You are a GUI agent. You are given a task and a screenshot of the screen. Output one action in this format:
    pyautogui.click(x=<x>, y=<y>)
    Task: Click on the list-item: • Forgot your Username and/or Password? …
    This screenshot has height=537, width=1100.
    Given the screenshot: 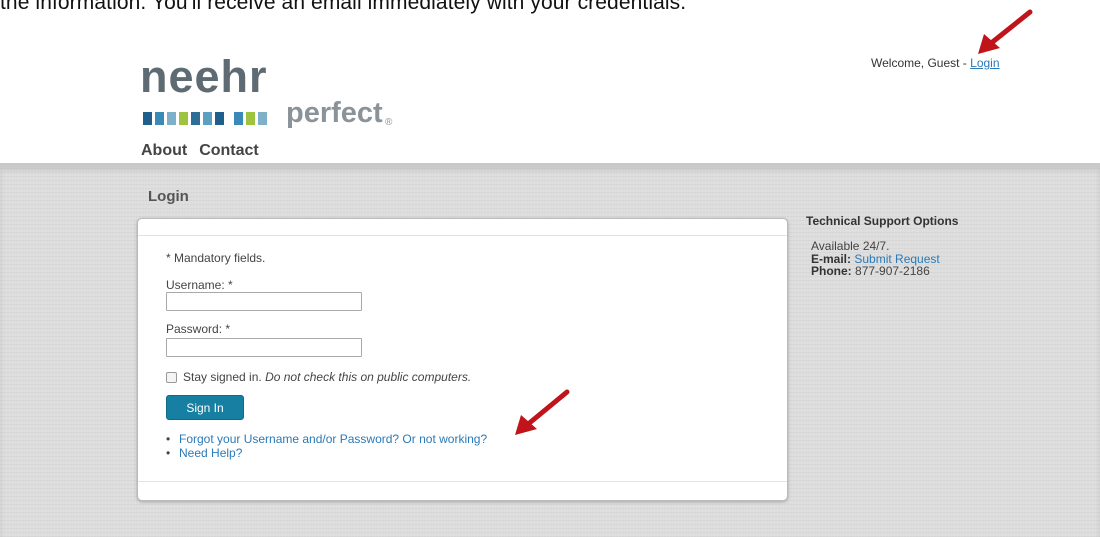 What is the action you would take?
    pyautogui.click(x=326, y=439)
    